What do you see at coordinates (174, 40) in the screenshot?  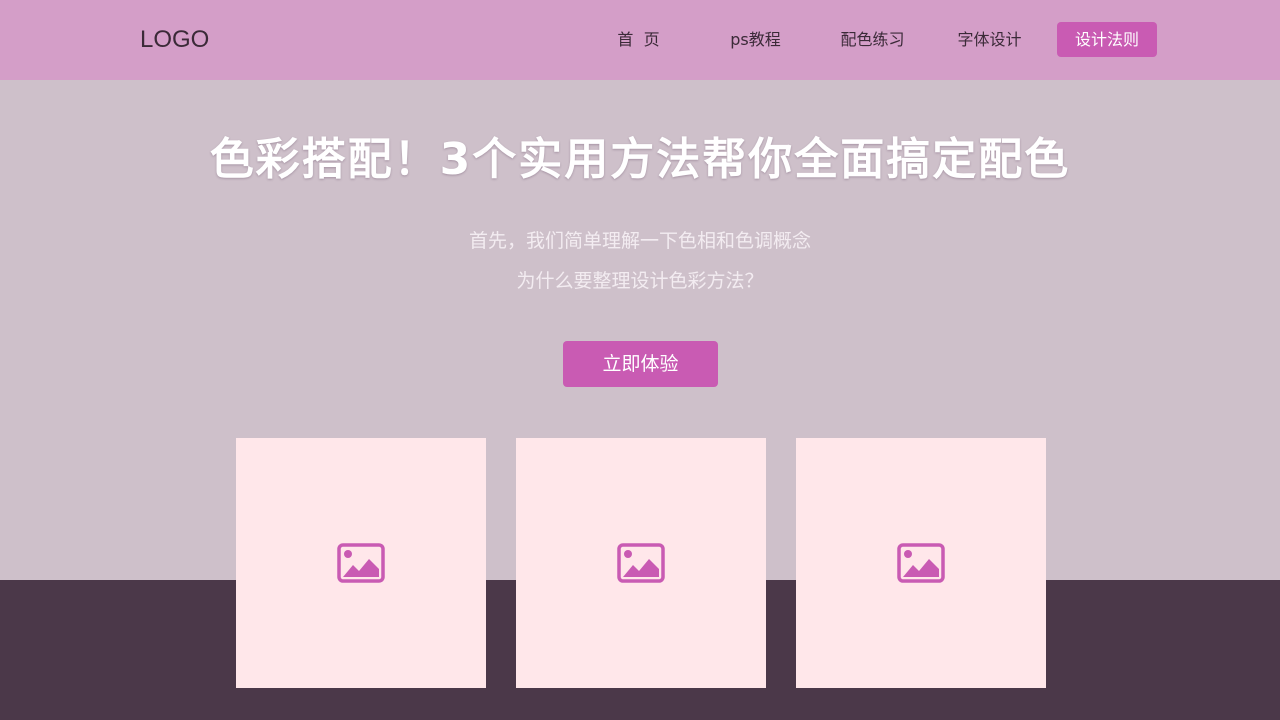 I see `logo: LOGO` at bounding box center [174, 40].